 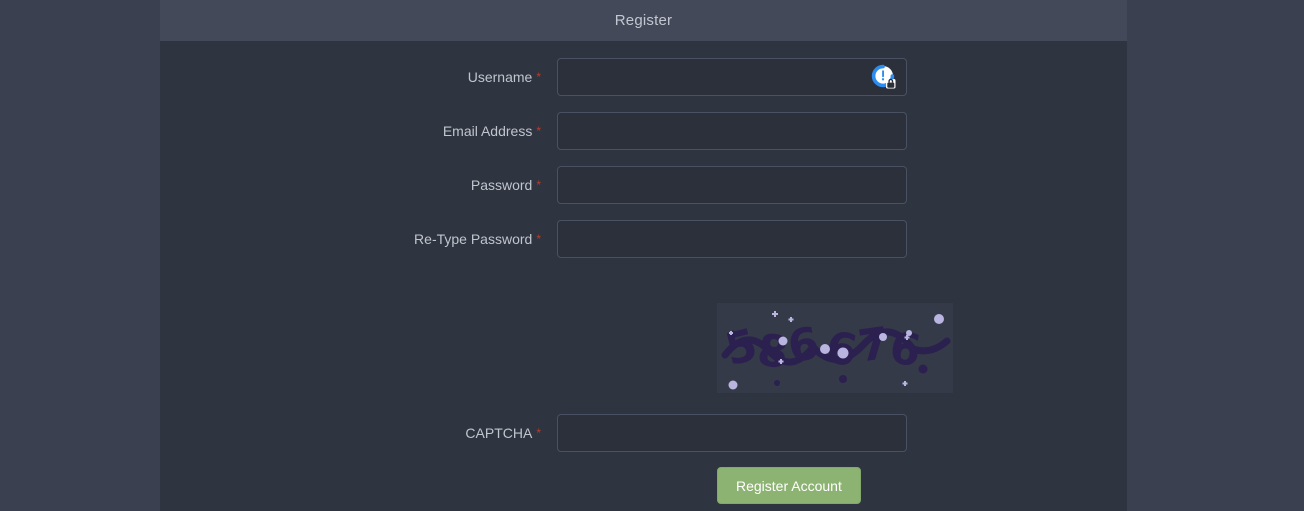 I want to click on username-input, so click(x=732, y=77).